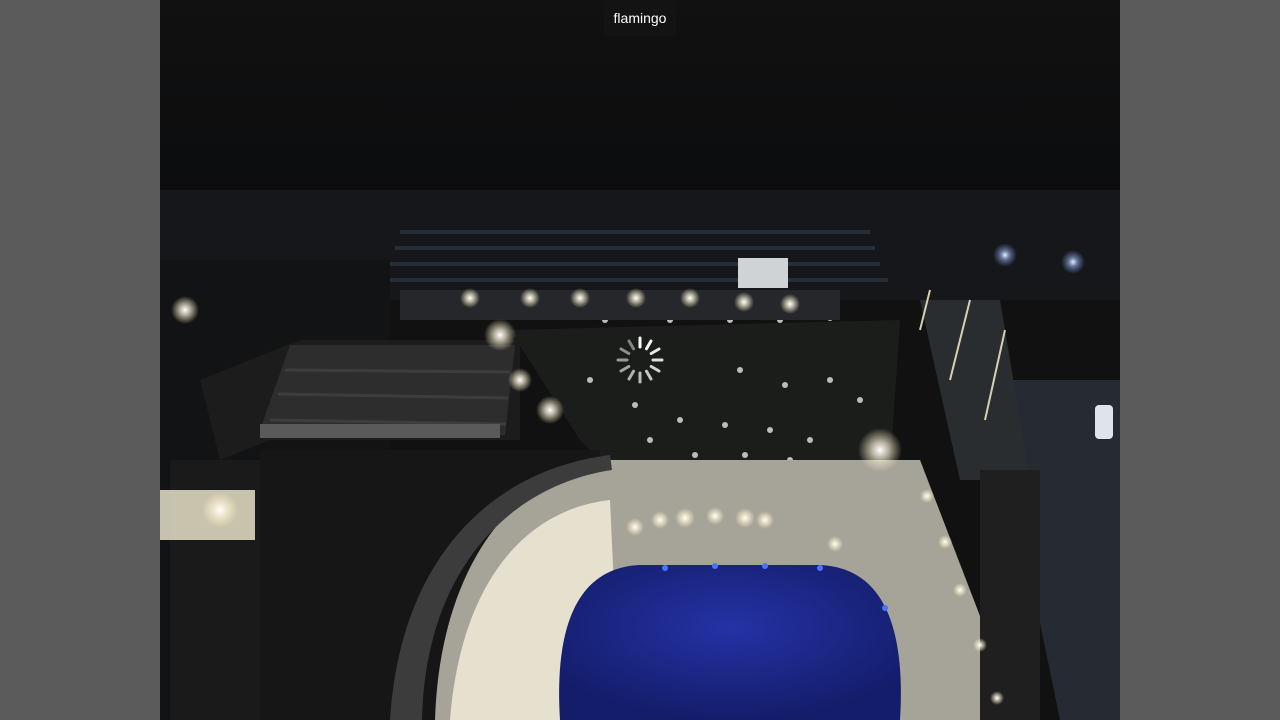  What do you see at coordinates (730, 642) in the screenshot?
I see `swimming-pool` at bounding box center [730, 642].